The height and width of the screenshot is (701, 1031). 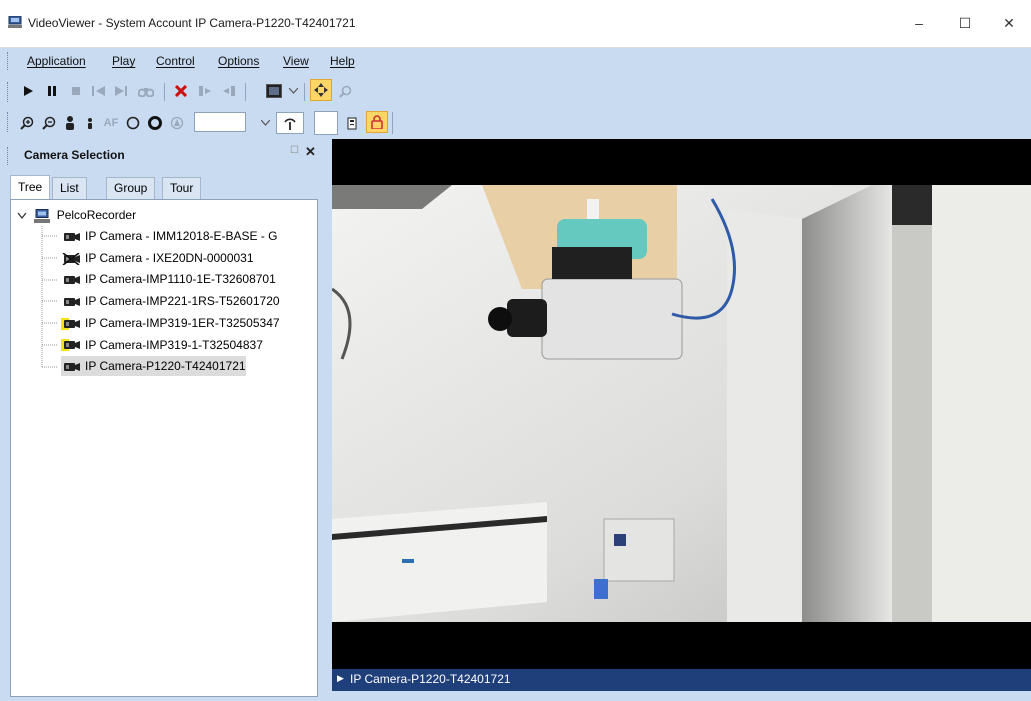 I want to click on antenna-icon, so click(x=290, y=123).